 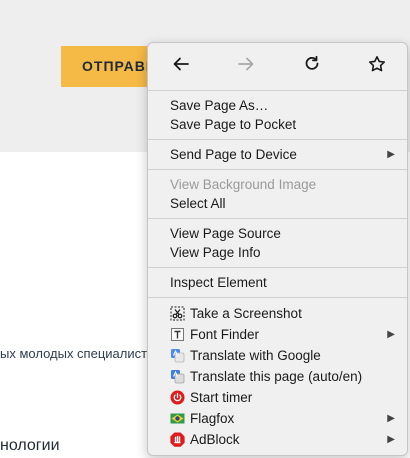 What do you see at coordinates (277, 203) in the screenshot?
I see `menu-item-select-all: Select All` at bounding box center [277, 203].